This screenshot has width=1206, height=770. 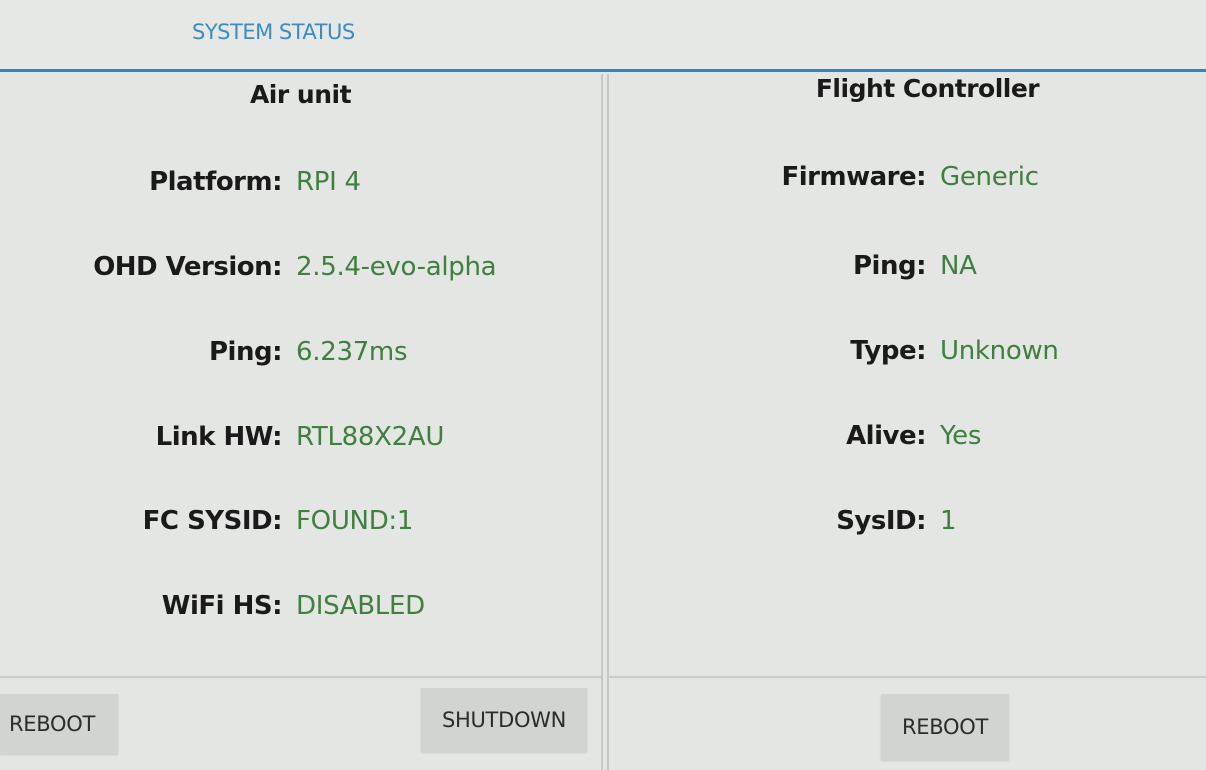 What do you see at coordinates (989, 177) in the screenshot?
I see `firmware-value: Generic` at bounding box center [989, 177].